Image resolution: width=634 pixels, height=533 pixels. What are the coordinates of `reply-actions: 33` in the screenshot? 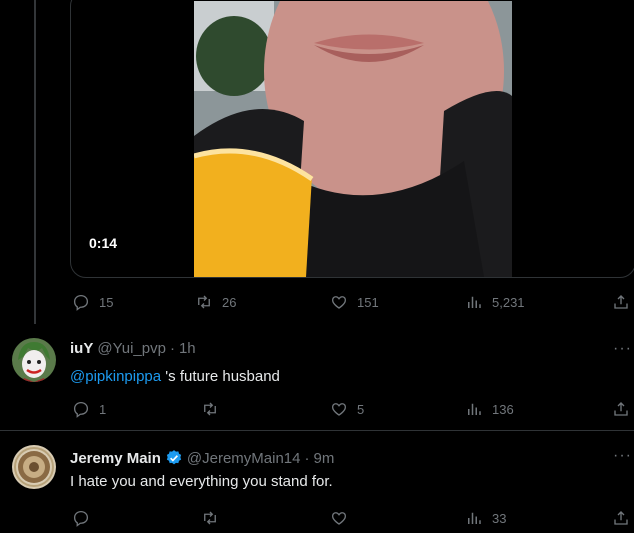 It's located at (352, 519).